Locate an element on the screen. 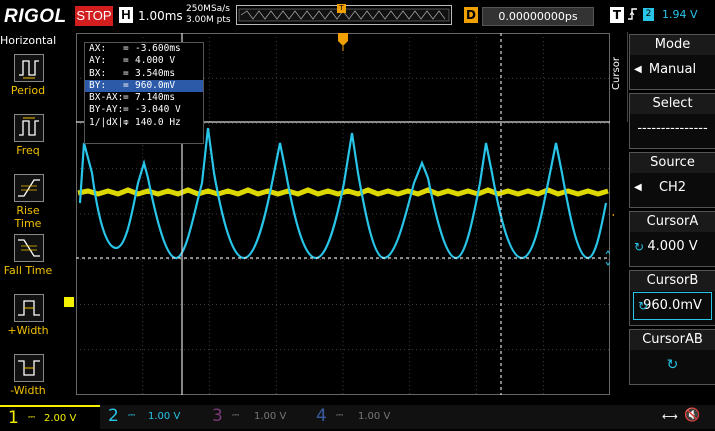  ch1-number: 1 is located at coordinates (13, 418).